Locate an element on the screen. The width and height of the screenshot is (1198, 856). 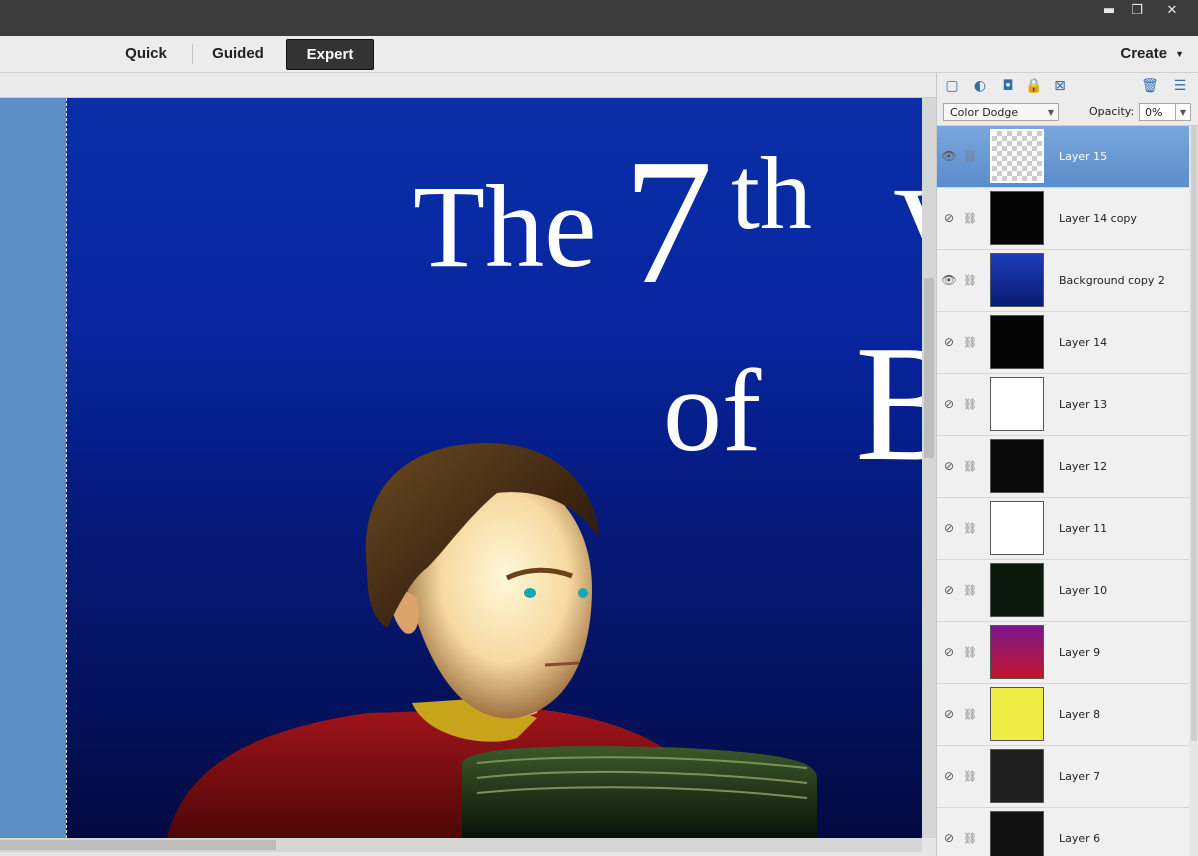
layer-name: Layer 14 copy is located at coordinates (1098, 218).